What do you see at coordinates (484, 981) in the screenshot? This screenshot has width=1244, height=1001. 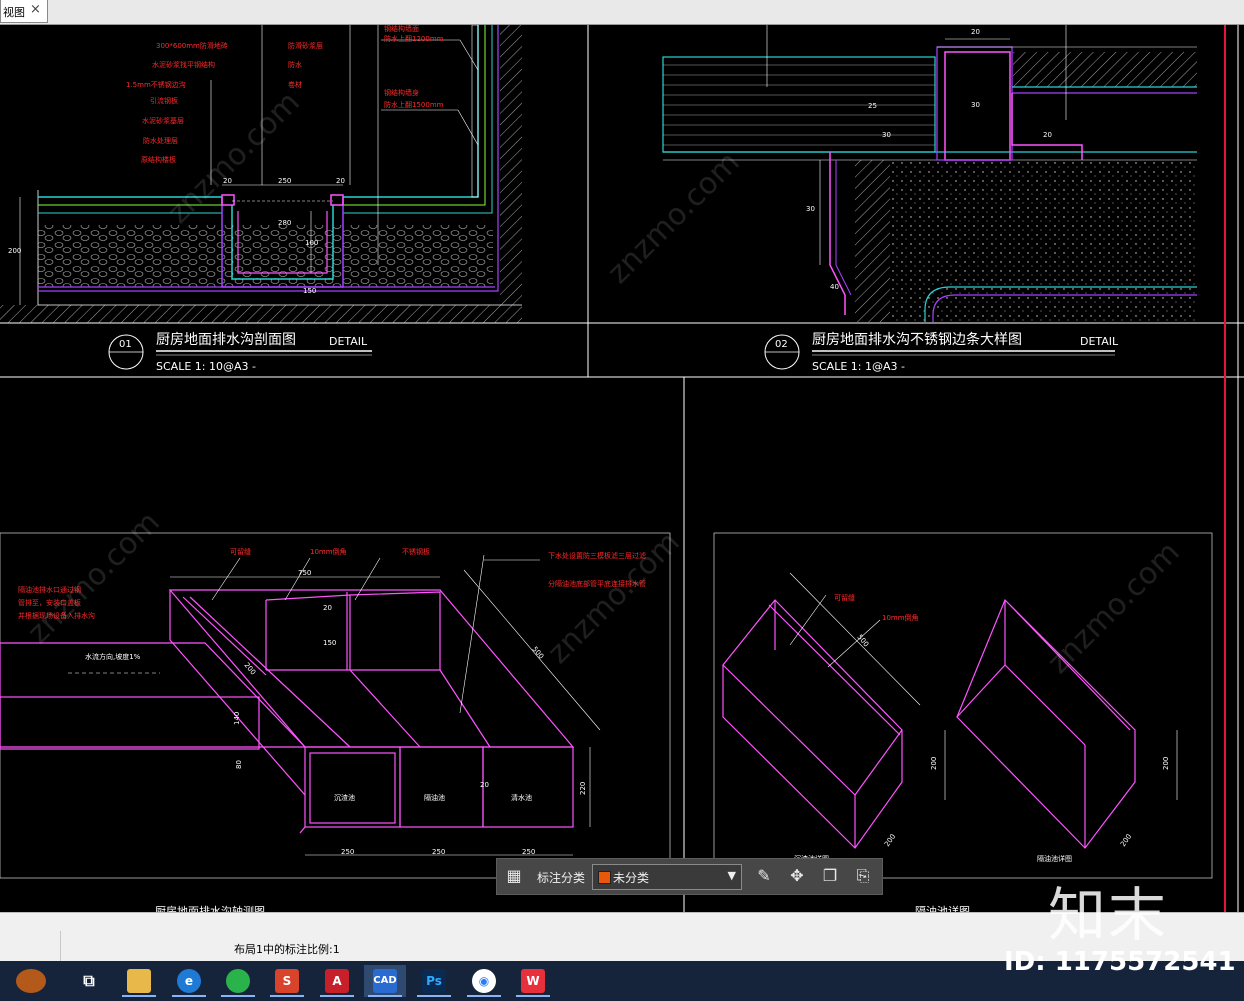 I see `taskbar-app-baidu-netdisk: ◉` at bounding box center [484, 981].